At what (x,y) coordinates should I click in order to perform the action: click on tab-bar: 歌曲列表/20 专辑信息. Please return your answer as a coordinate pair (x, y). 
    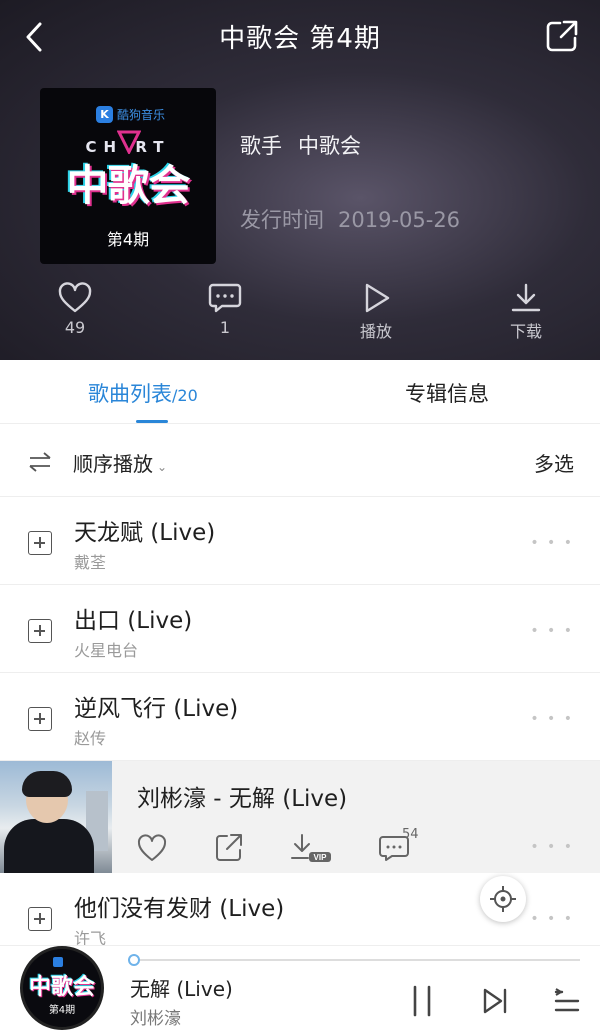
    Looking at the image, I should click on (300, 392).